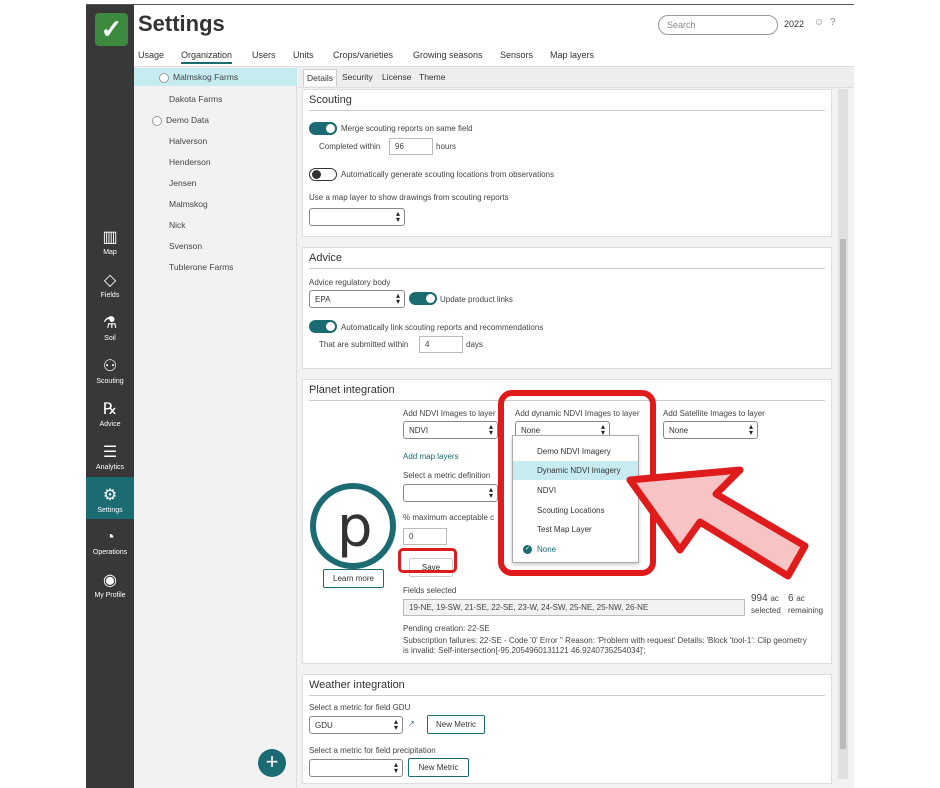 The width and height of the screenshot is (940, 788). Describe the element at coordinates (796, 598) in the screenshot. I see `acres-remaining: 6 ac` at that location.